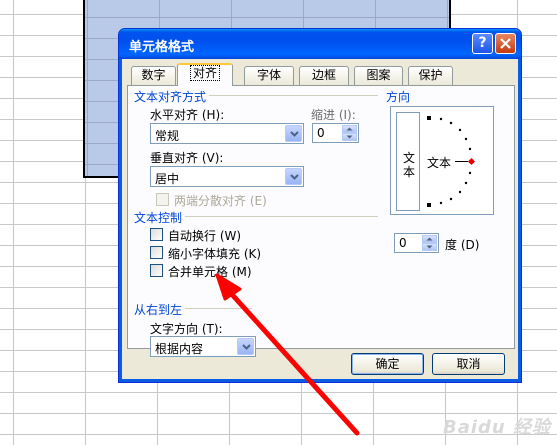  What do you see at coordinates (496, 427) in the screenshot?
I see `watermark: Baidu 经验` at bounding box center [496, 427].